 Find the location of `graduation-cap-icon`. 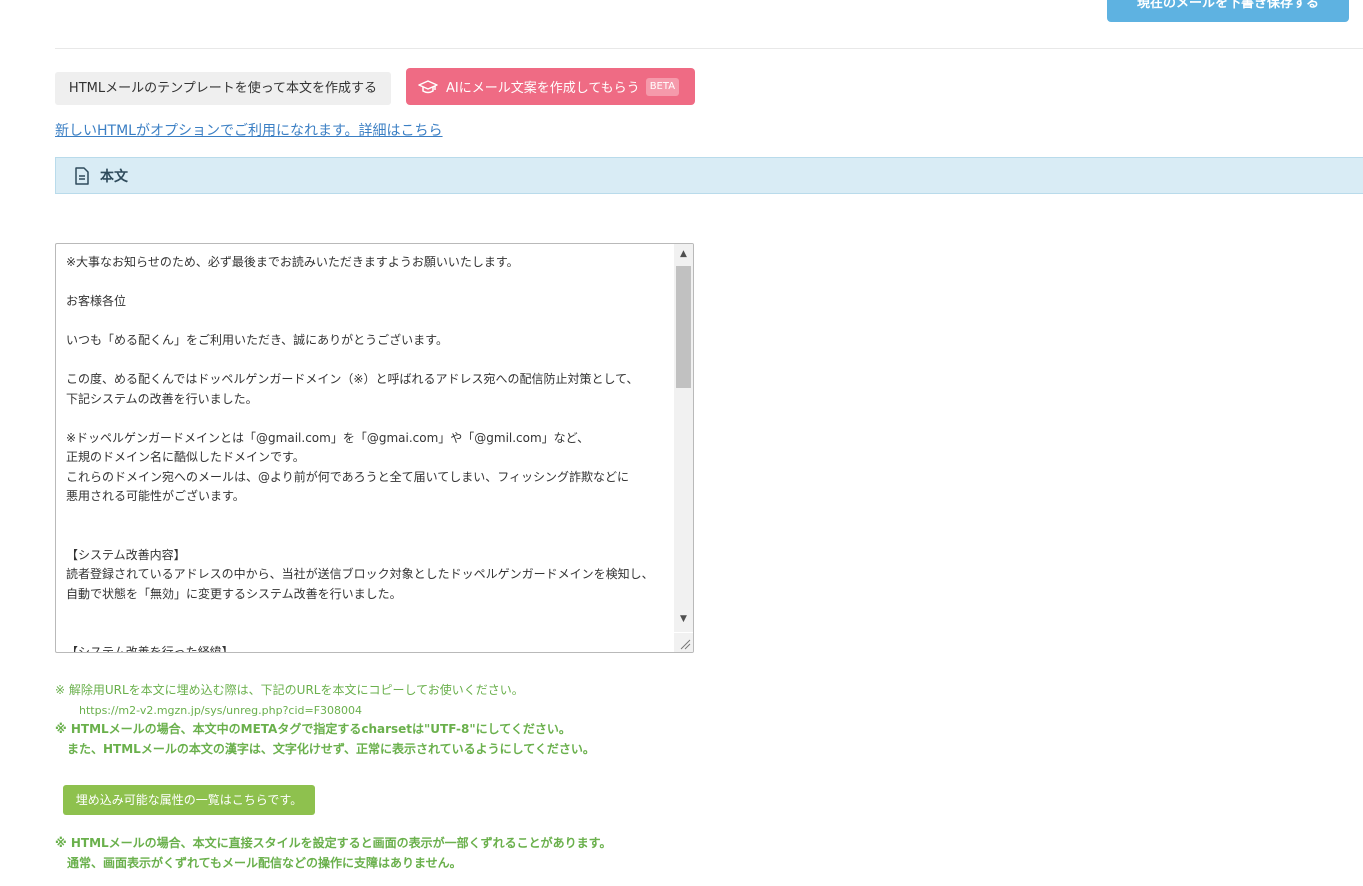

graduation-cap-icon is located at coordinates (428, 87).